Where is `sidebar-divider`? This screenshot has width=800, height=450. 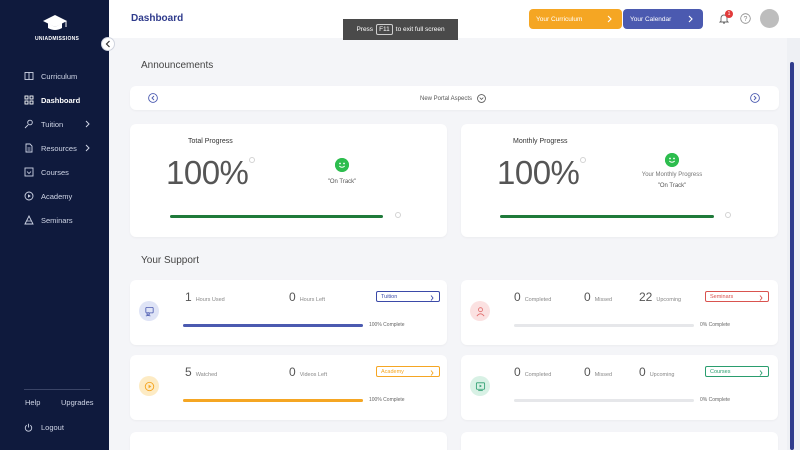
sidebar-divider is located at coordinates (57, 389).